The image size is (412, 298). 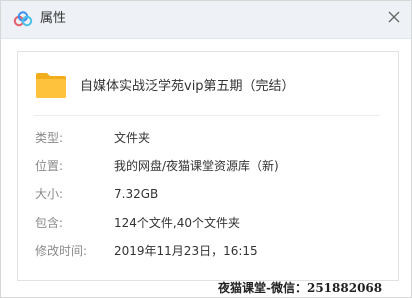 What do you see at coordinates (177, 223) in the screenshot?
I see `contains-value: 124个文件,40个文件夹` at bounding box center [177, 223].